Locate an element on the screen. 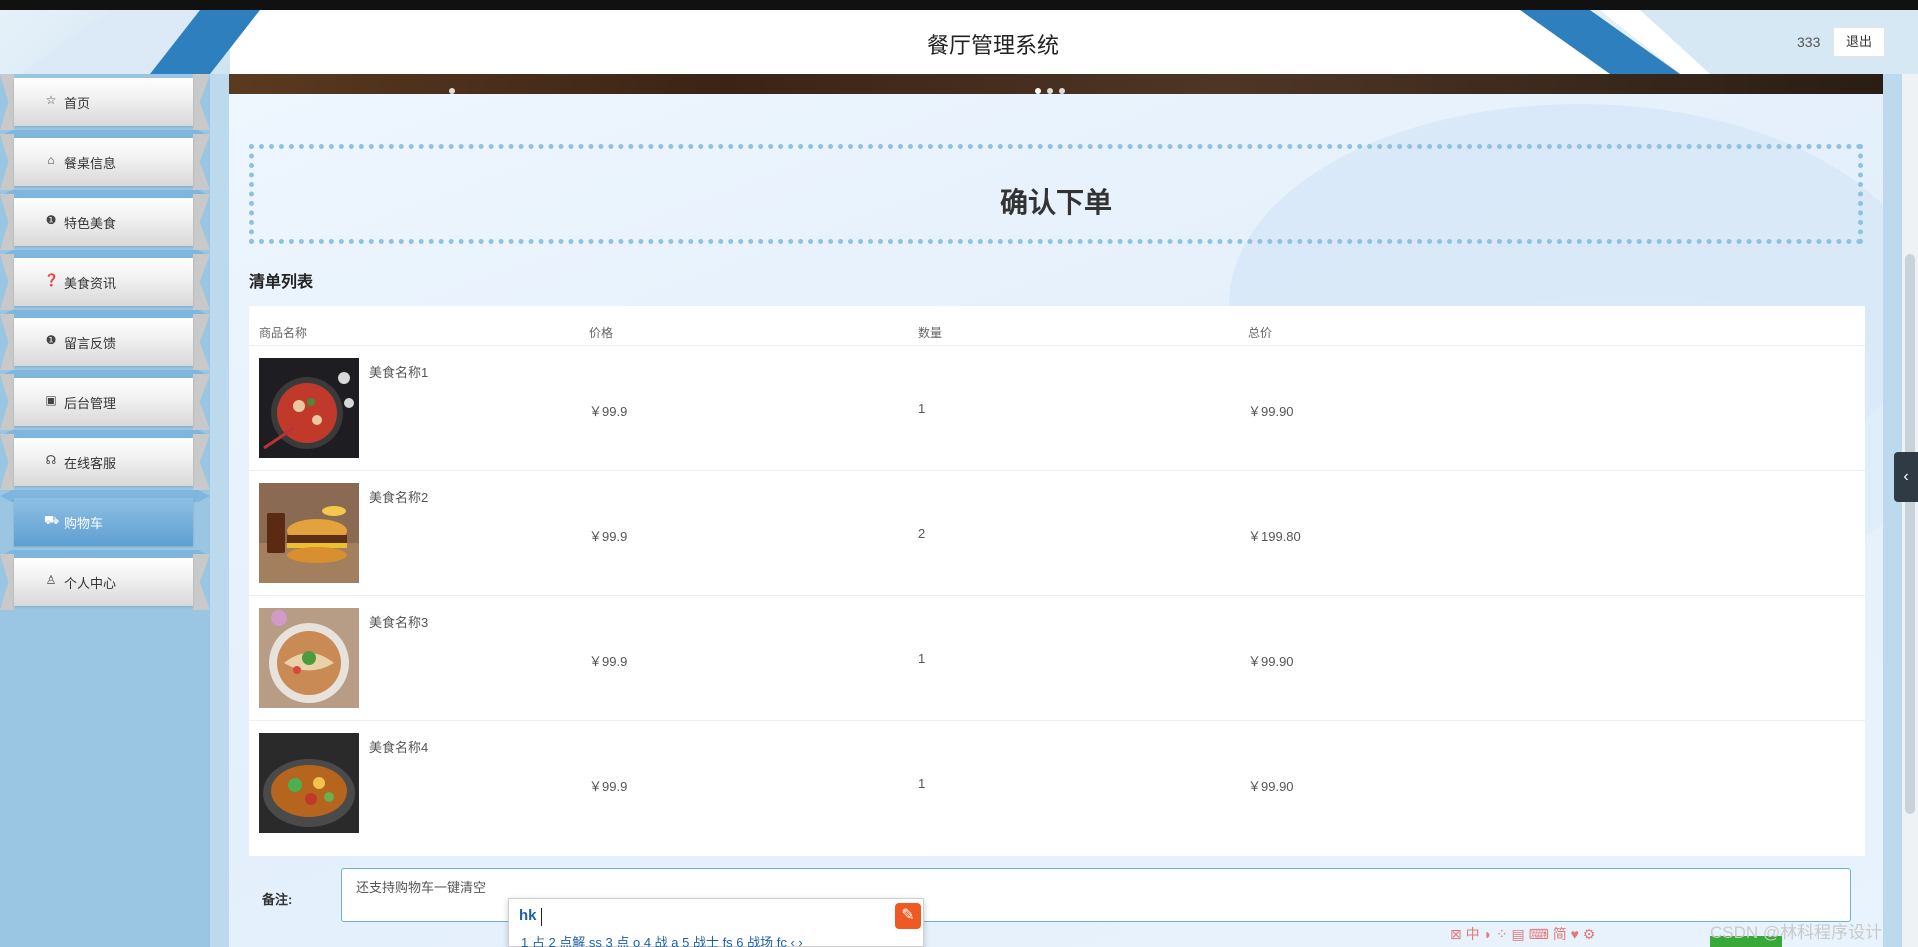 This screenshot has height=947, width=1918. banner-carousel is located at coordinates (1056, 84).